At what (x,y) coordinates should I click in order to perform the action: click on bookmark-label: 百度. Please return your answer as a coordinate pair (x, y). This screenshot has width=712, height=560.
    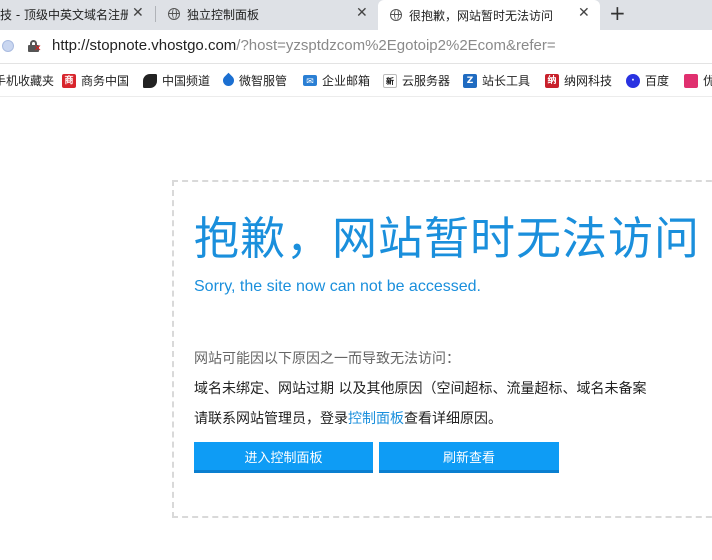
    Looking at the image, I should click on (657, 81).